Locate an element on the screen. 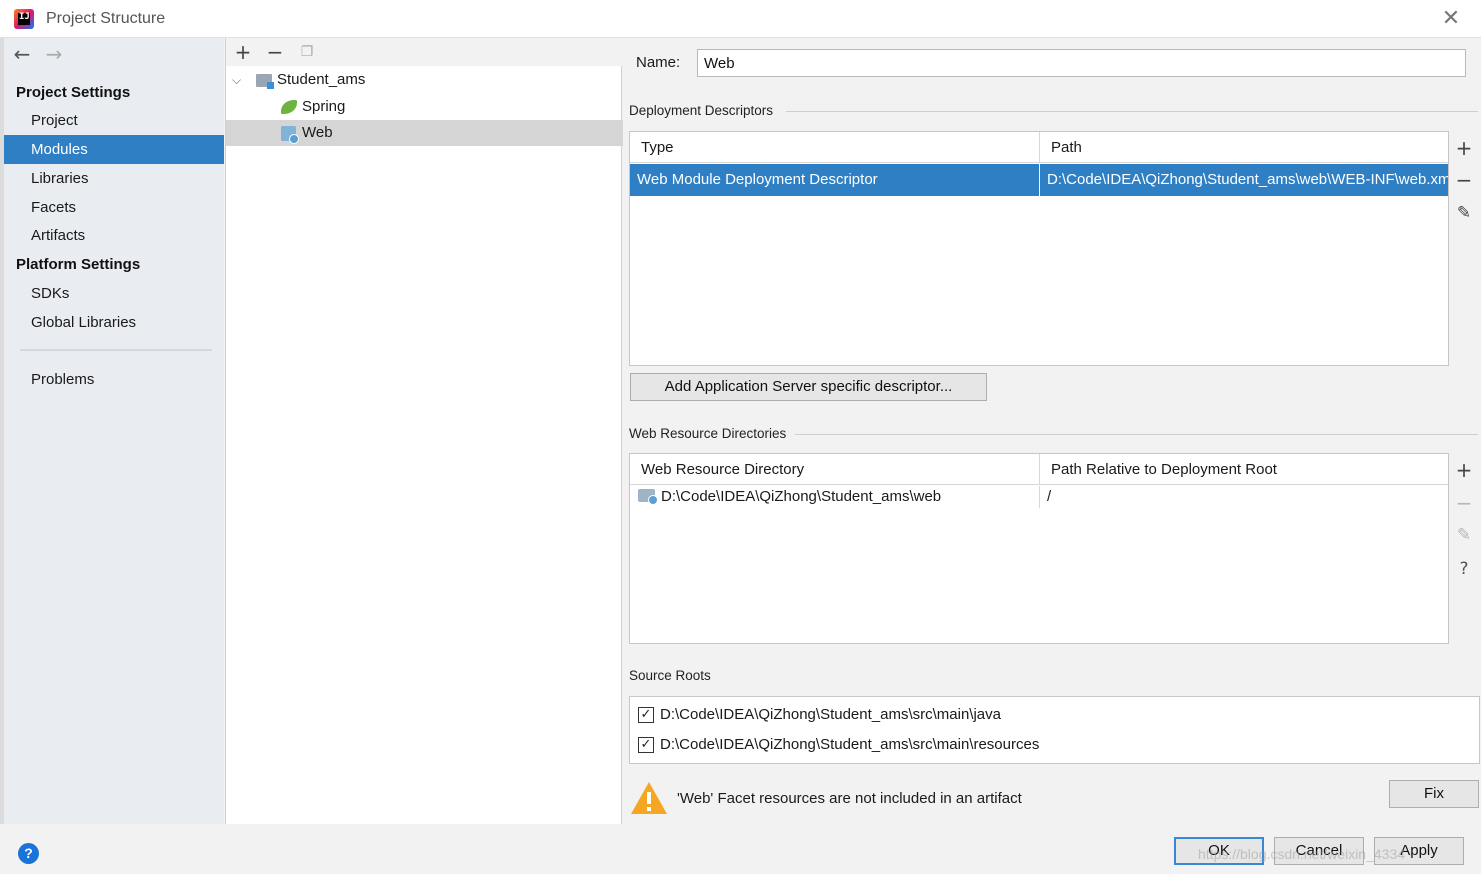 Image resolution: width=1481 pixels, height=874 pixels. sidebar-item-project: Project is located at coordinates (114, 120).